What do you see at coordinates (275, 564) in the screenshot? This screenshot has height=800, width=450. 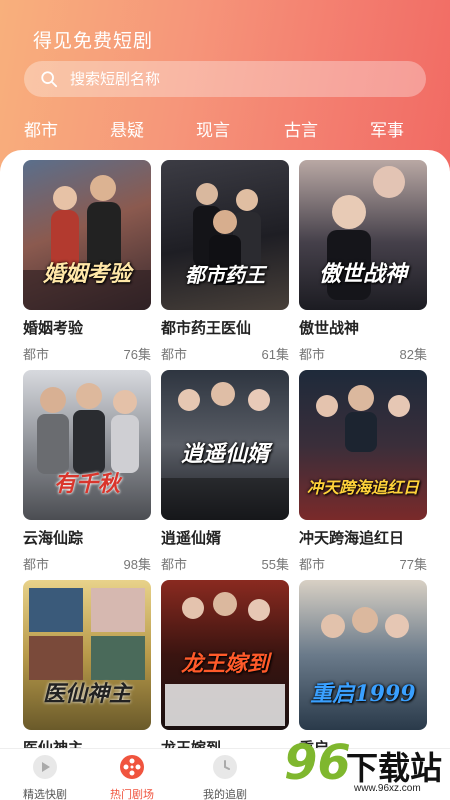 I see `drama-episodes: 55集` at bounding box center [275, 564].